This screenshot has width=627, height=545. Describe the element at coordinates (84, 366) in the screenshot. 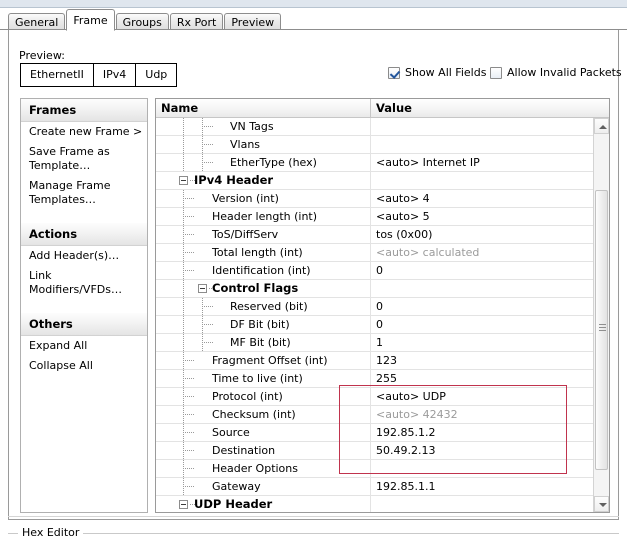

I see `sidebar-item-collapse-all: Collapse All` at that location.